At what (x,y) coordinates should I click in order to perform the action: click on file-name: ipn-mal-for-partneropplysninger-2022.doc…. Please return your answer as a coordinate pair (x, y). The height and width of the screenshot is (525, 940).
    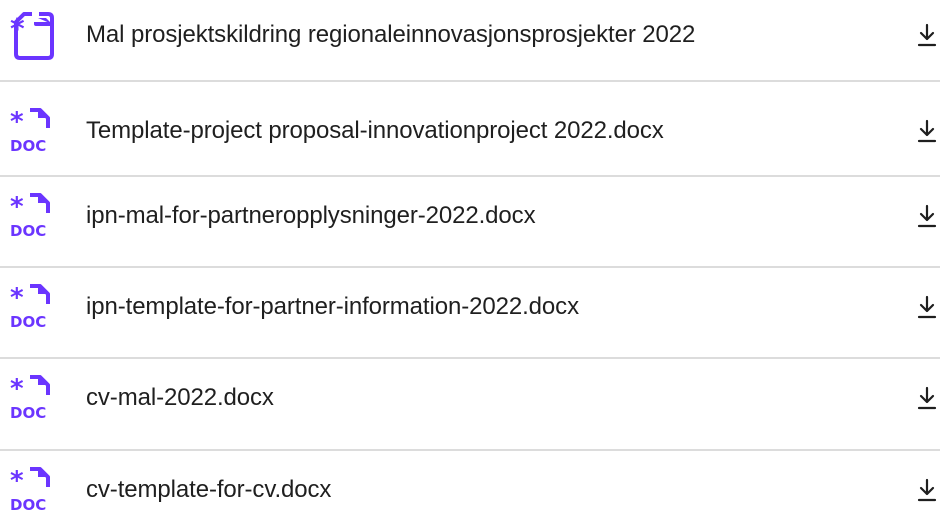
    Looking at the image, I should click on (311, 216).